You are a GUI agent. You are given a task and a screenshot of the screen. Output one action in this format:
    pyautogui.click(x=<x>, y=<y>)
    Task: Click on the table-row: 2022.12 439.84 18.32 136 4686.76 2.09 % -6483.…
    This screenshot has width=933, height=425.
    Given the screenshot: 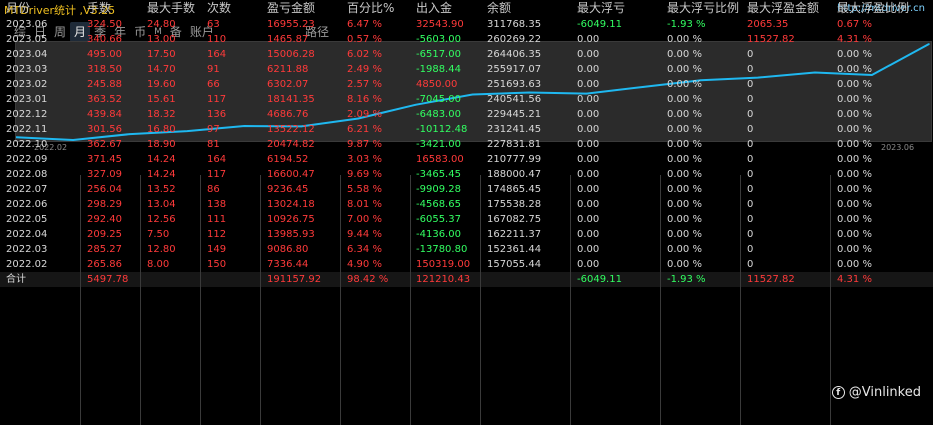 What is the action you would take?
    pyautogui.click(x=466, y=114)
    